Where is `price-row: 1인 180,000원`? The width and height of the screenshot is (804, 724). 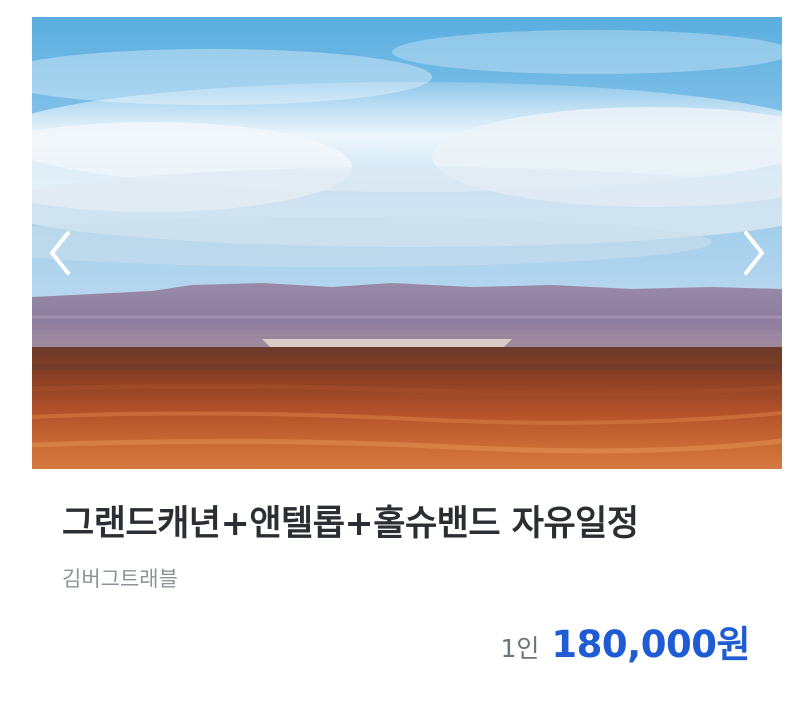
price-row: 1인 180,000원 is located at coordinates (625, 641).